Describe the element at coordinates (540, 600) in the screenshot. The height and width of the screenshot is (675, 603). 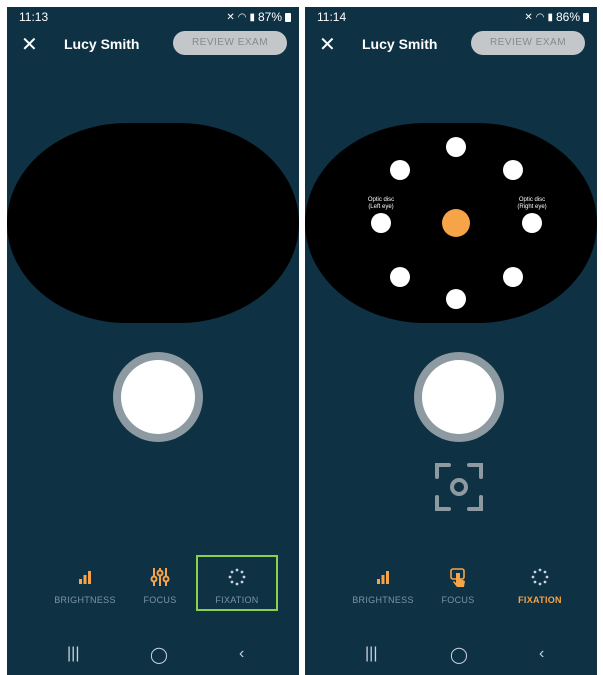
I see `tab-fixation-label: FIXATION` at that location.